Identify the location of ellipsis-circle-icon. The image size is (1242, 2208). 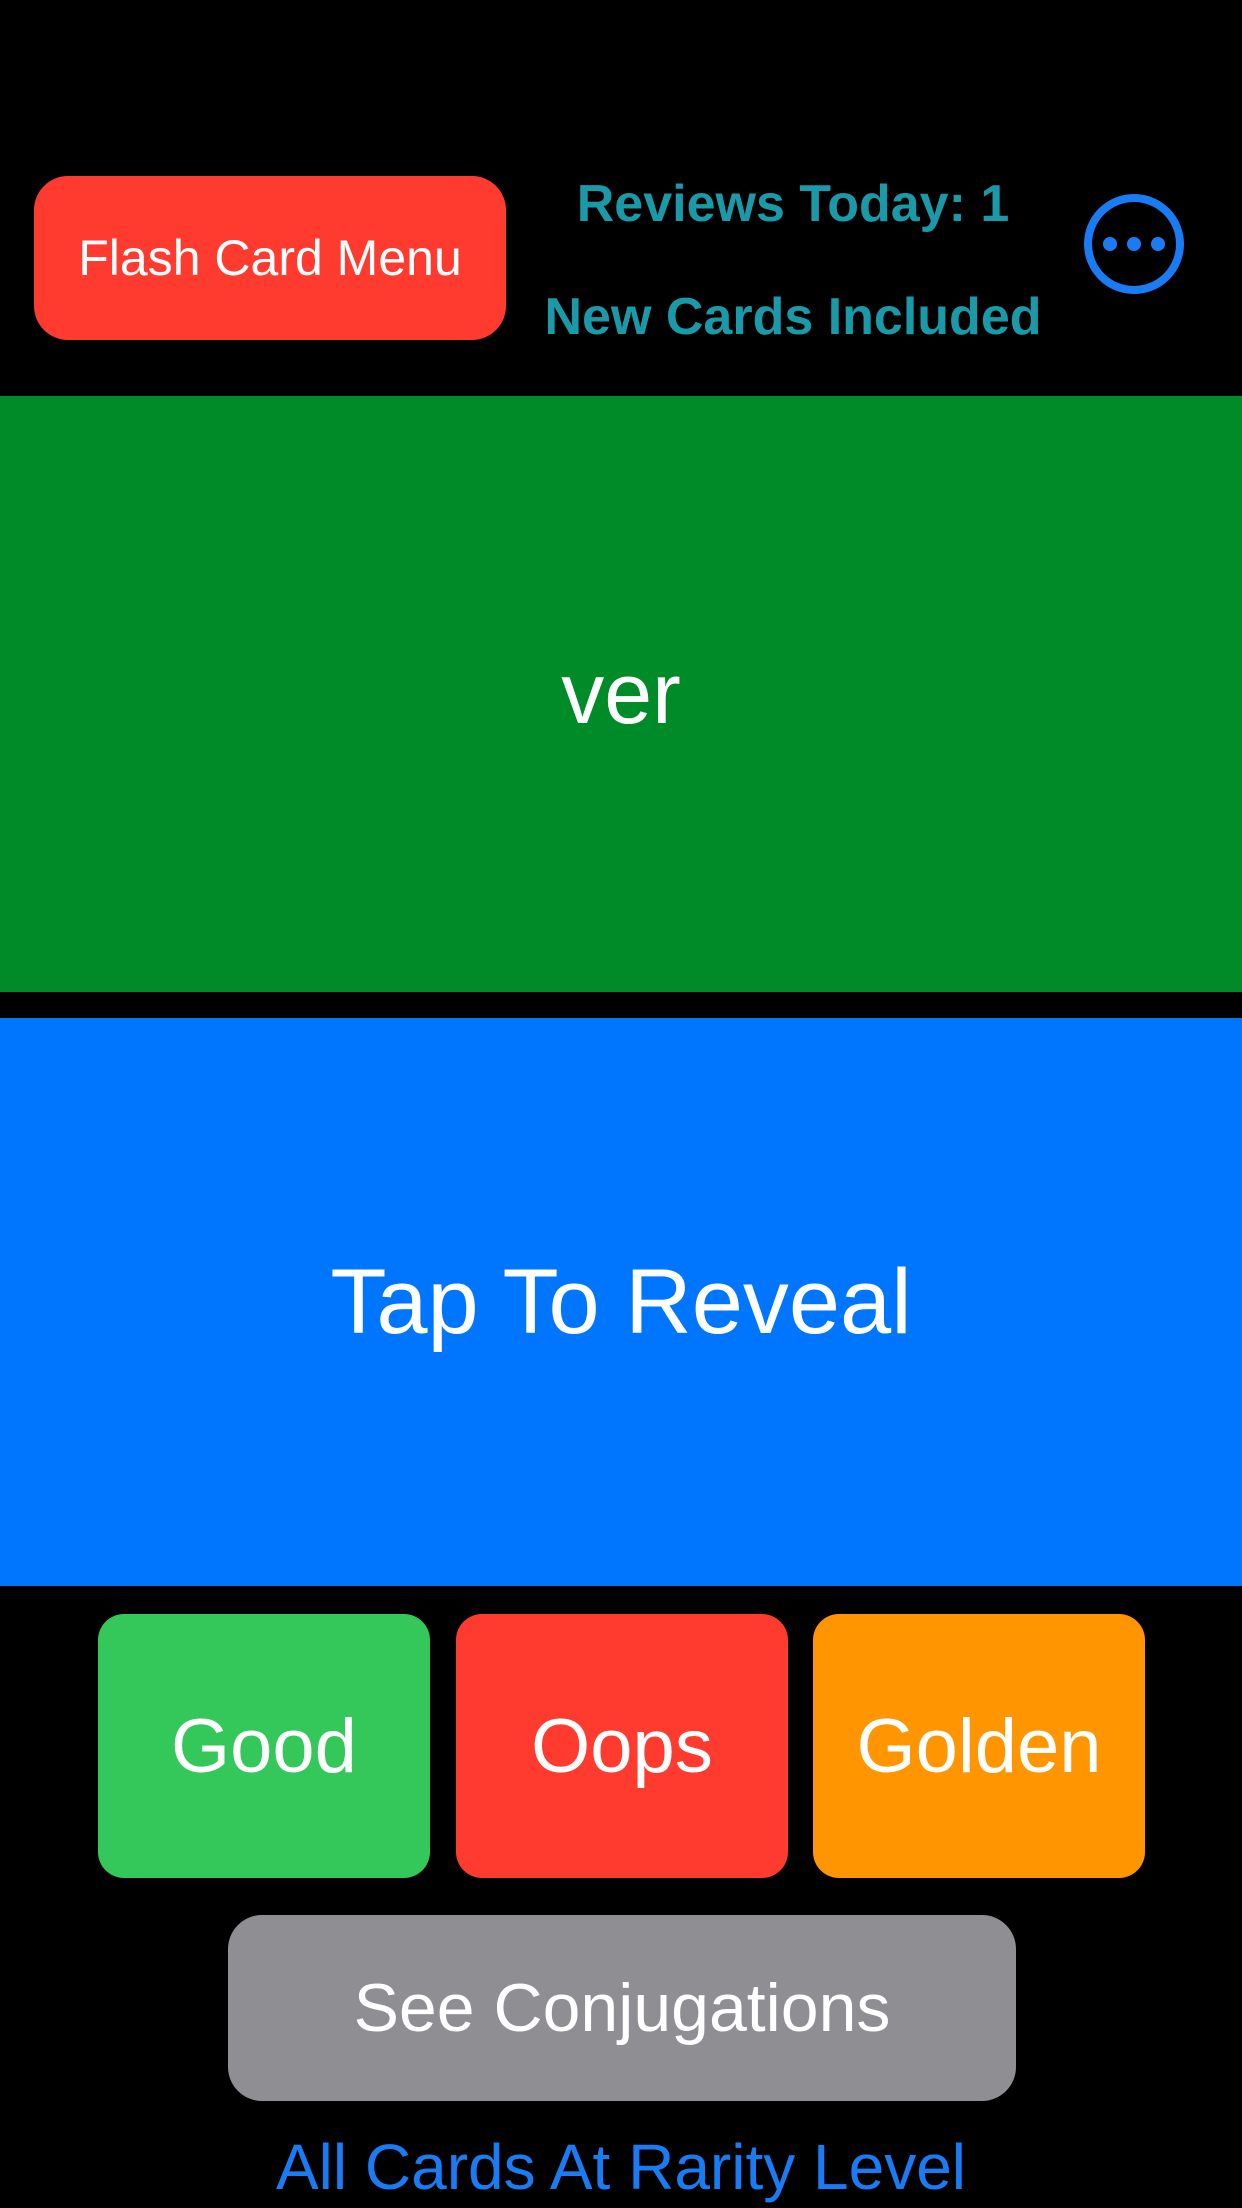
(1134, 244).